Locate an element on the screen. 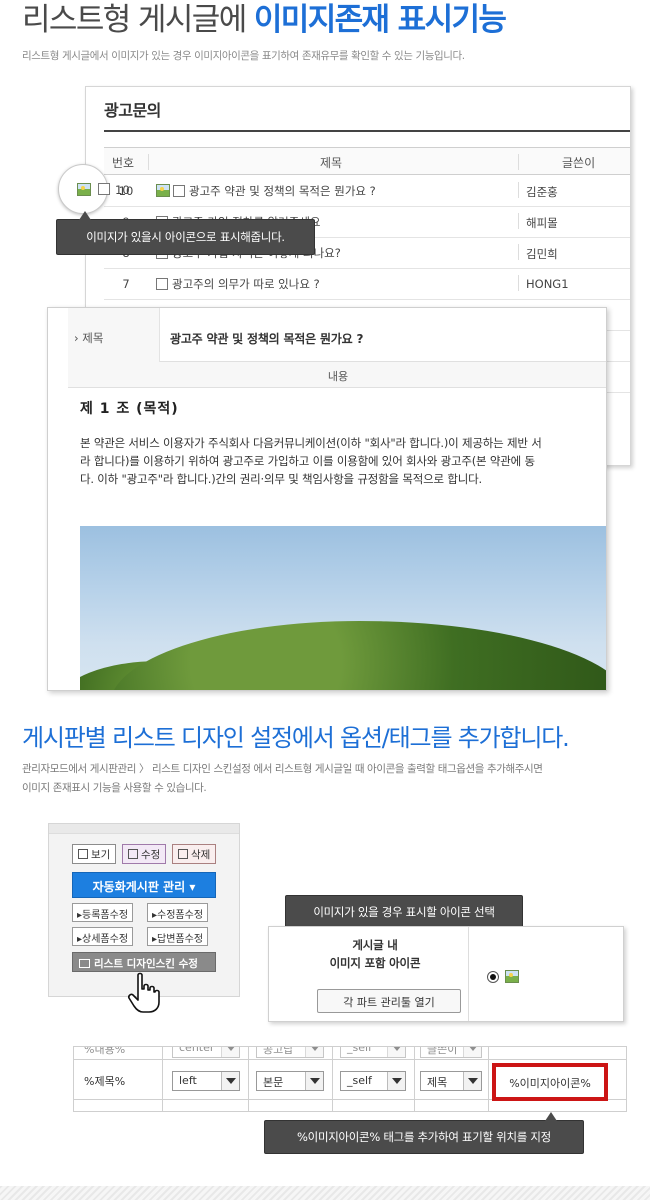  edit-form-label: 수정폼수정 is located at coordinates (180, 915).